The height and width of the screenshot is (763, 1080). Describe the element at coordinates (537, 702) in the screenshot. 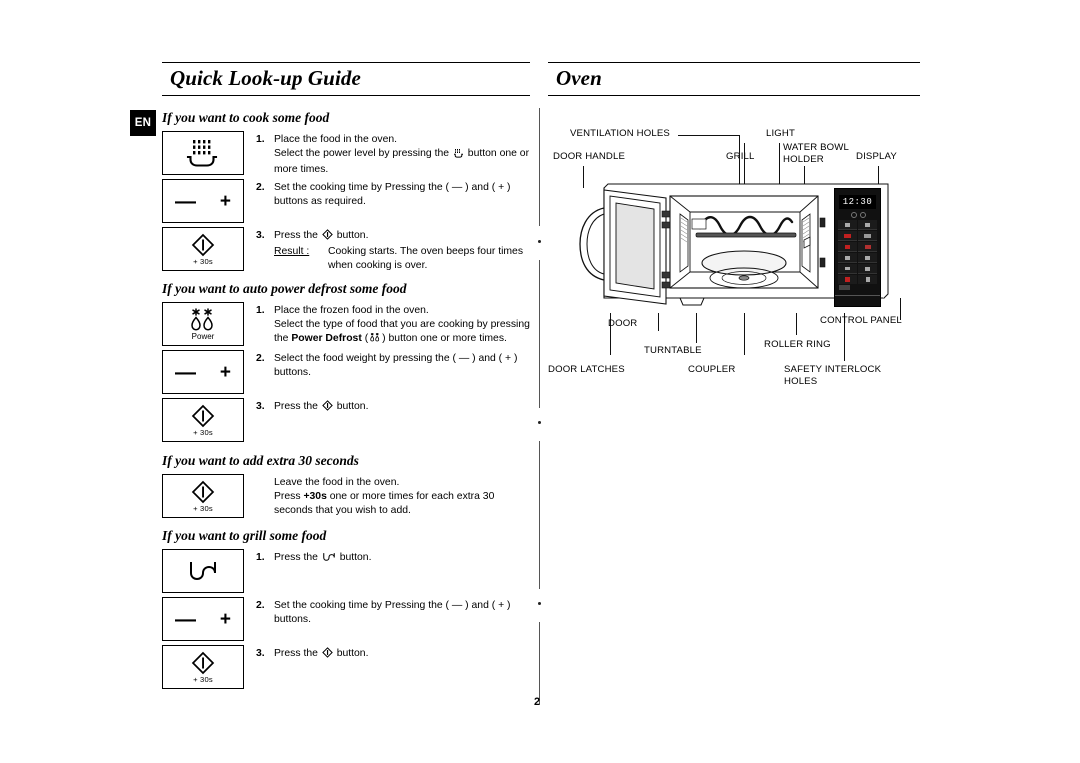

I see `page-number: 2` at that location.